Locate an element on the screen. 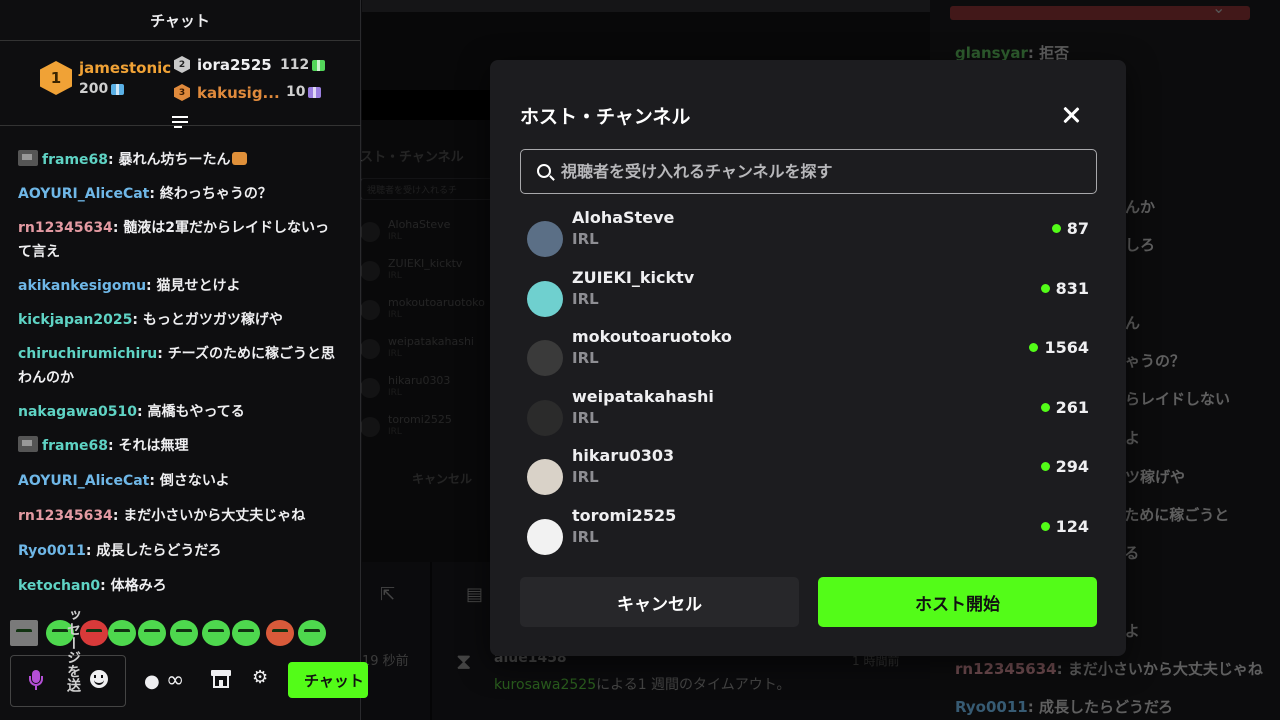 This screenshot has width=1280, height=720. chat-username: Ryo0011 is located at coordinates (52, 551).